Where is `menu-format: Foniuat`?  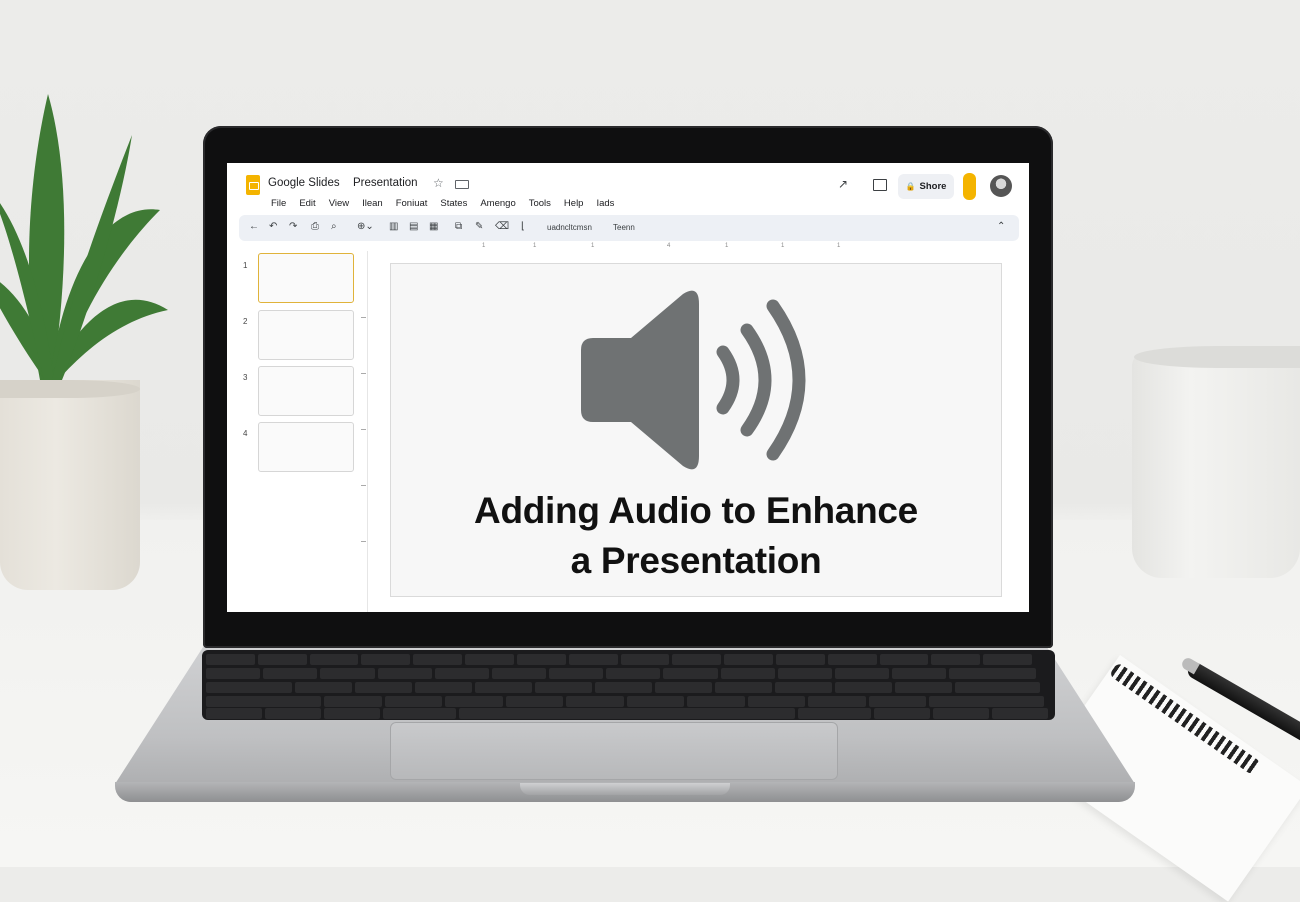
menu-format: Foniuat is located at coordinates (412, 203).